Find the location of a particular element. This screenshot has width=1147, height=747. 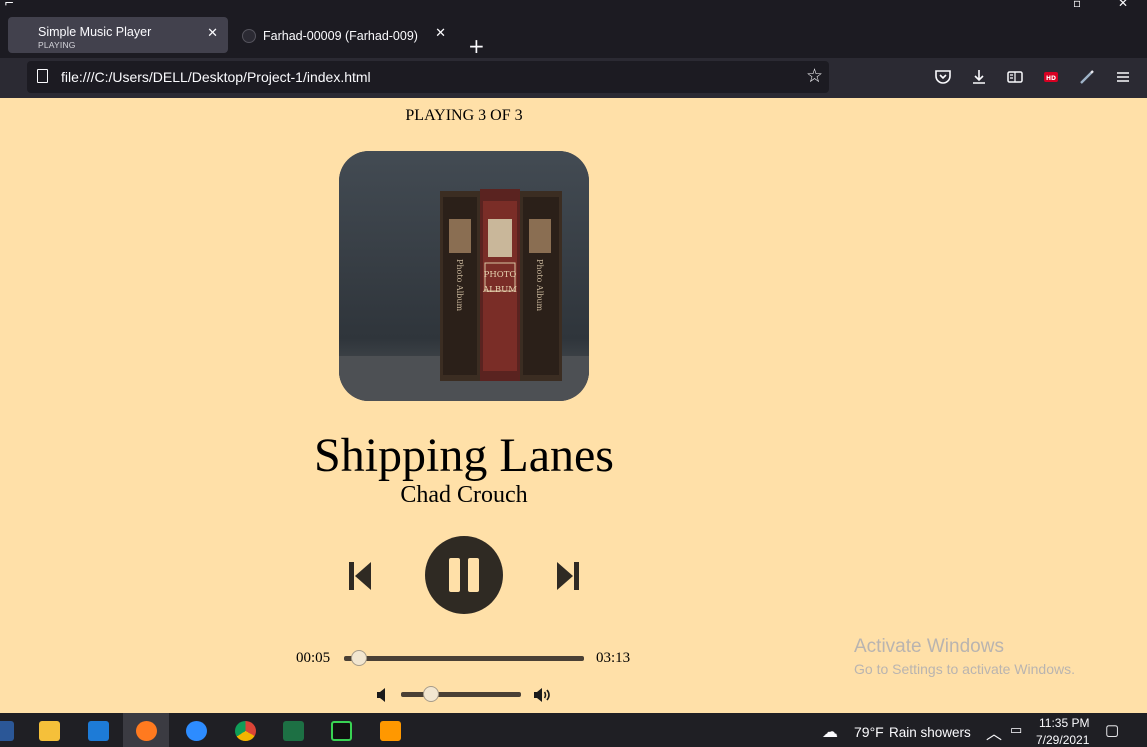

folder-icon is located at coordinates (49, 731).